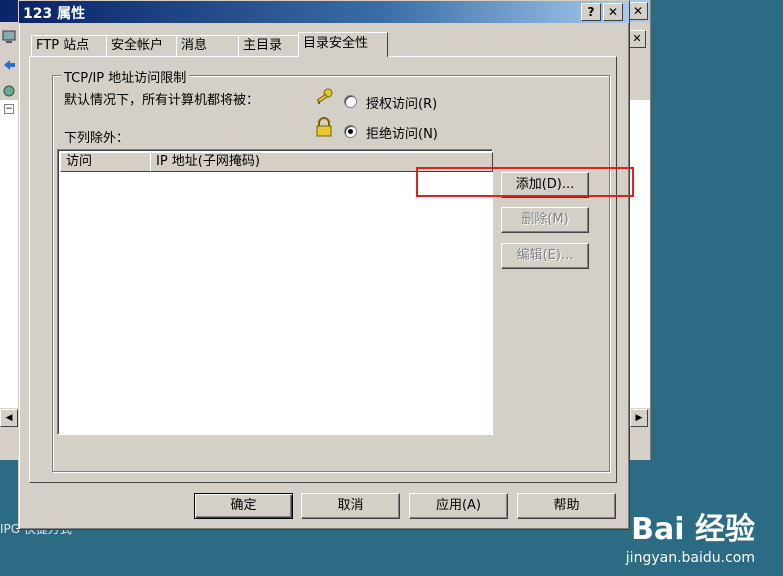  What do you see at coordinates (525, 182) in the screenshot?
I see `highlight-annotation` at bounding box center [525, 182].